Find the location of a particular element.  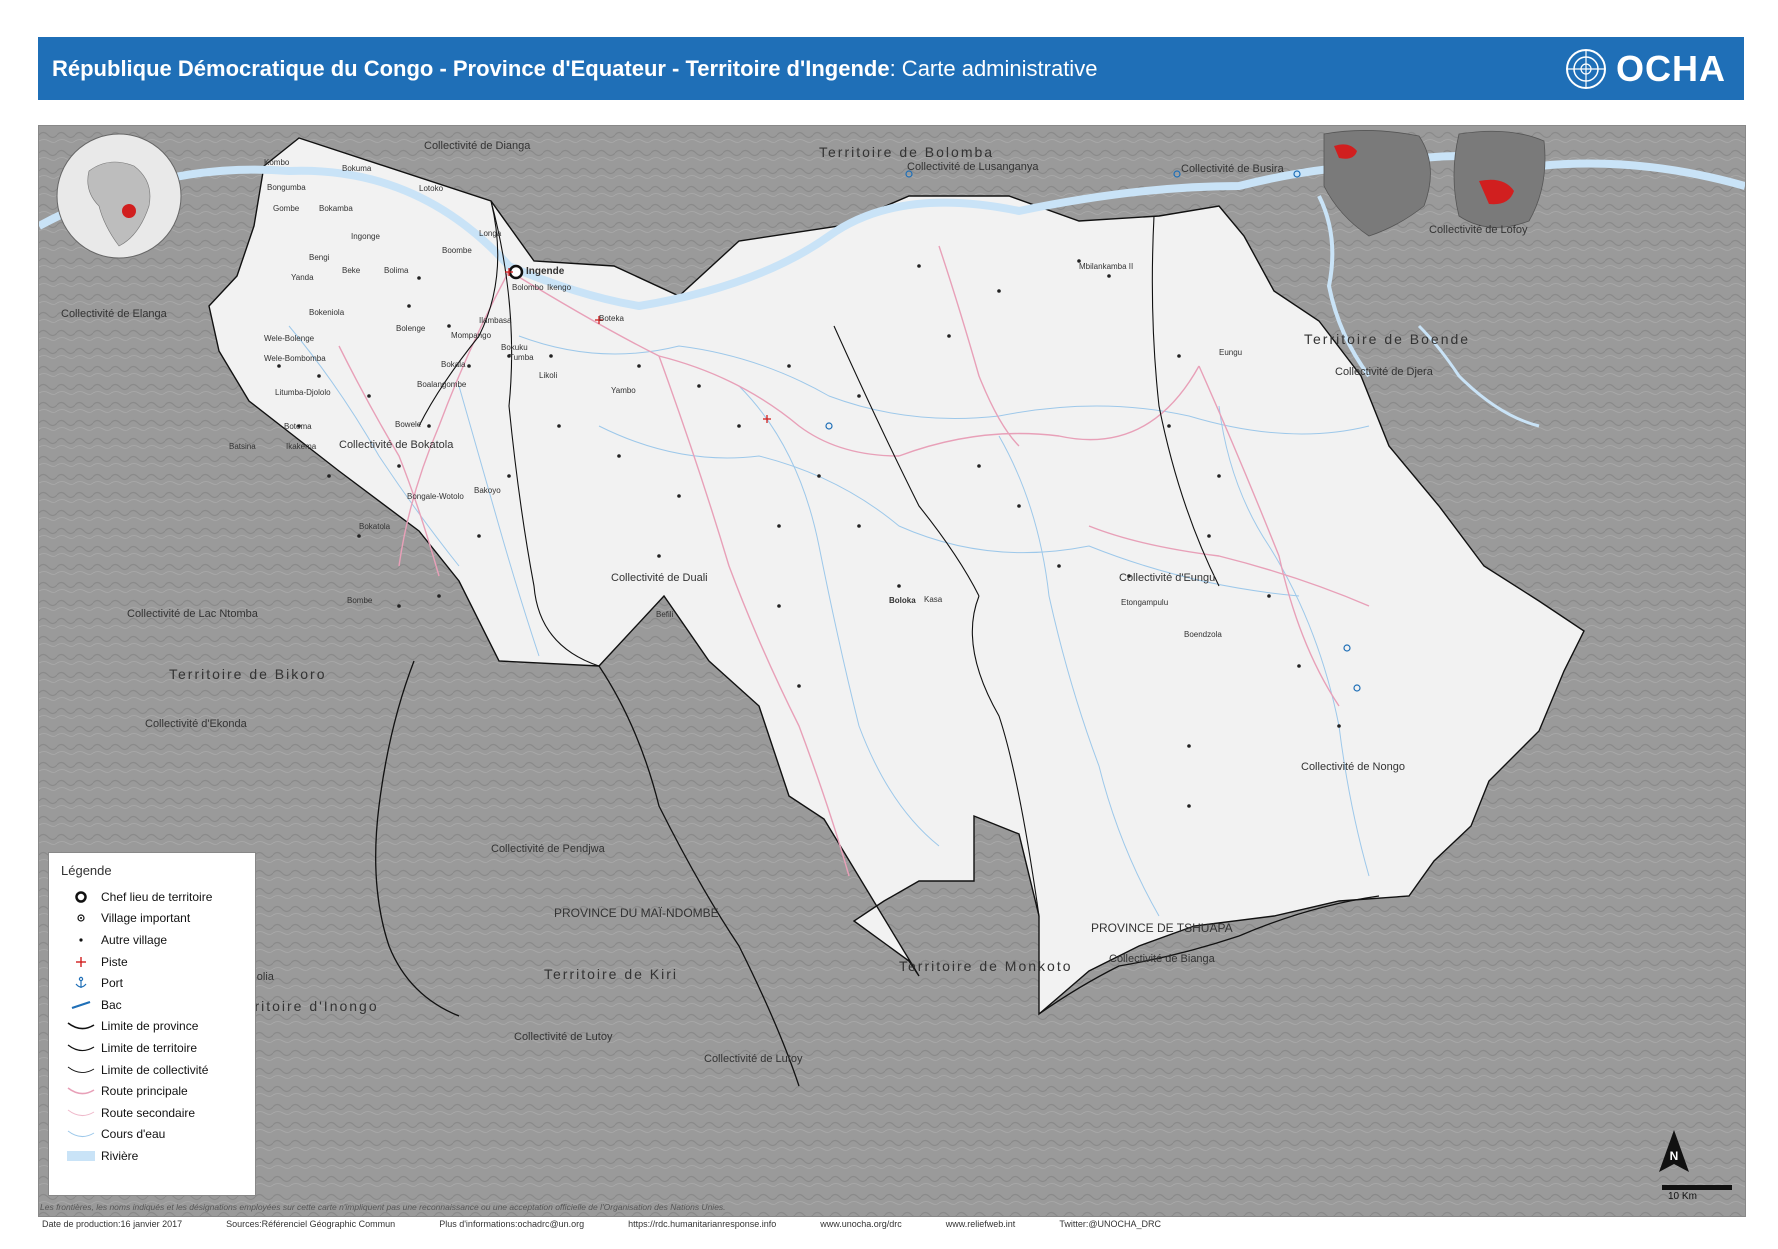

legend-label: Route secondaire is located at coordinates (148, 1112).